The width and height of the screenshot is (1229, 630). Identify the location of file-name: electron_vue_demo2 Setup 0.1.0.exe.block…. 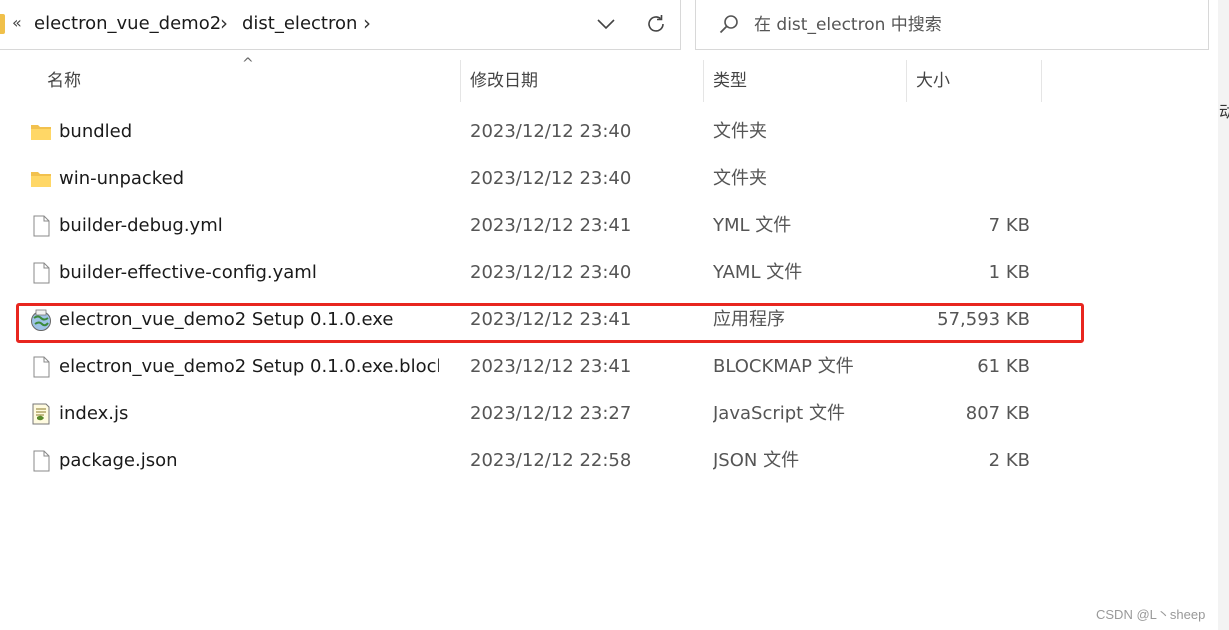
(249, 366).